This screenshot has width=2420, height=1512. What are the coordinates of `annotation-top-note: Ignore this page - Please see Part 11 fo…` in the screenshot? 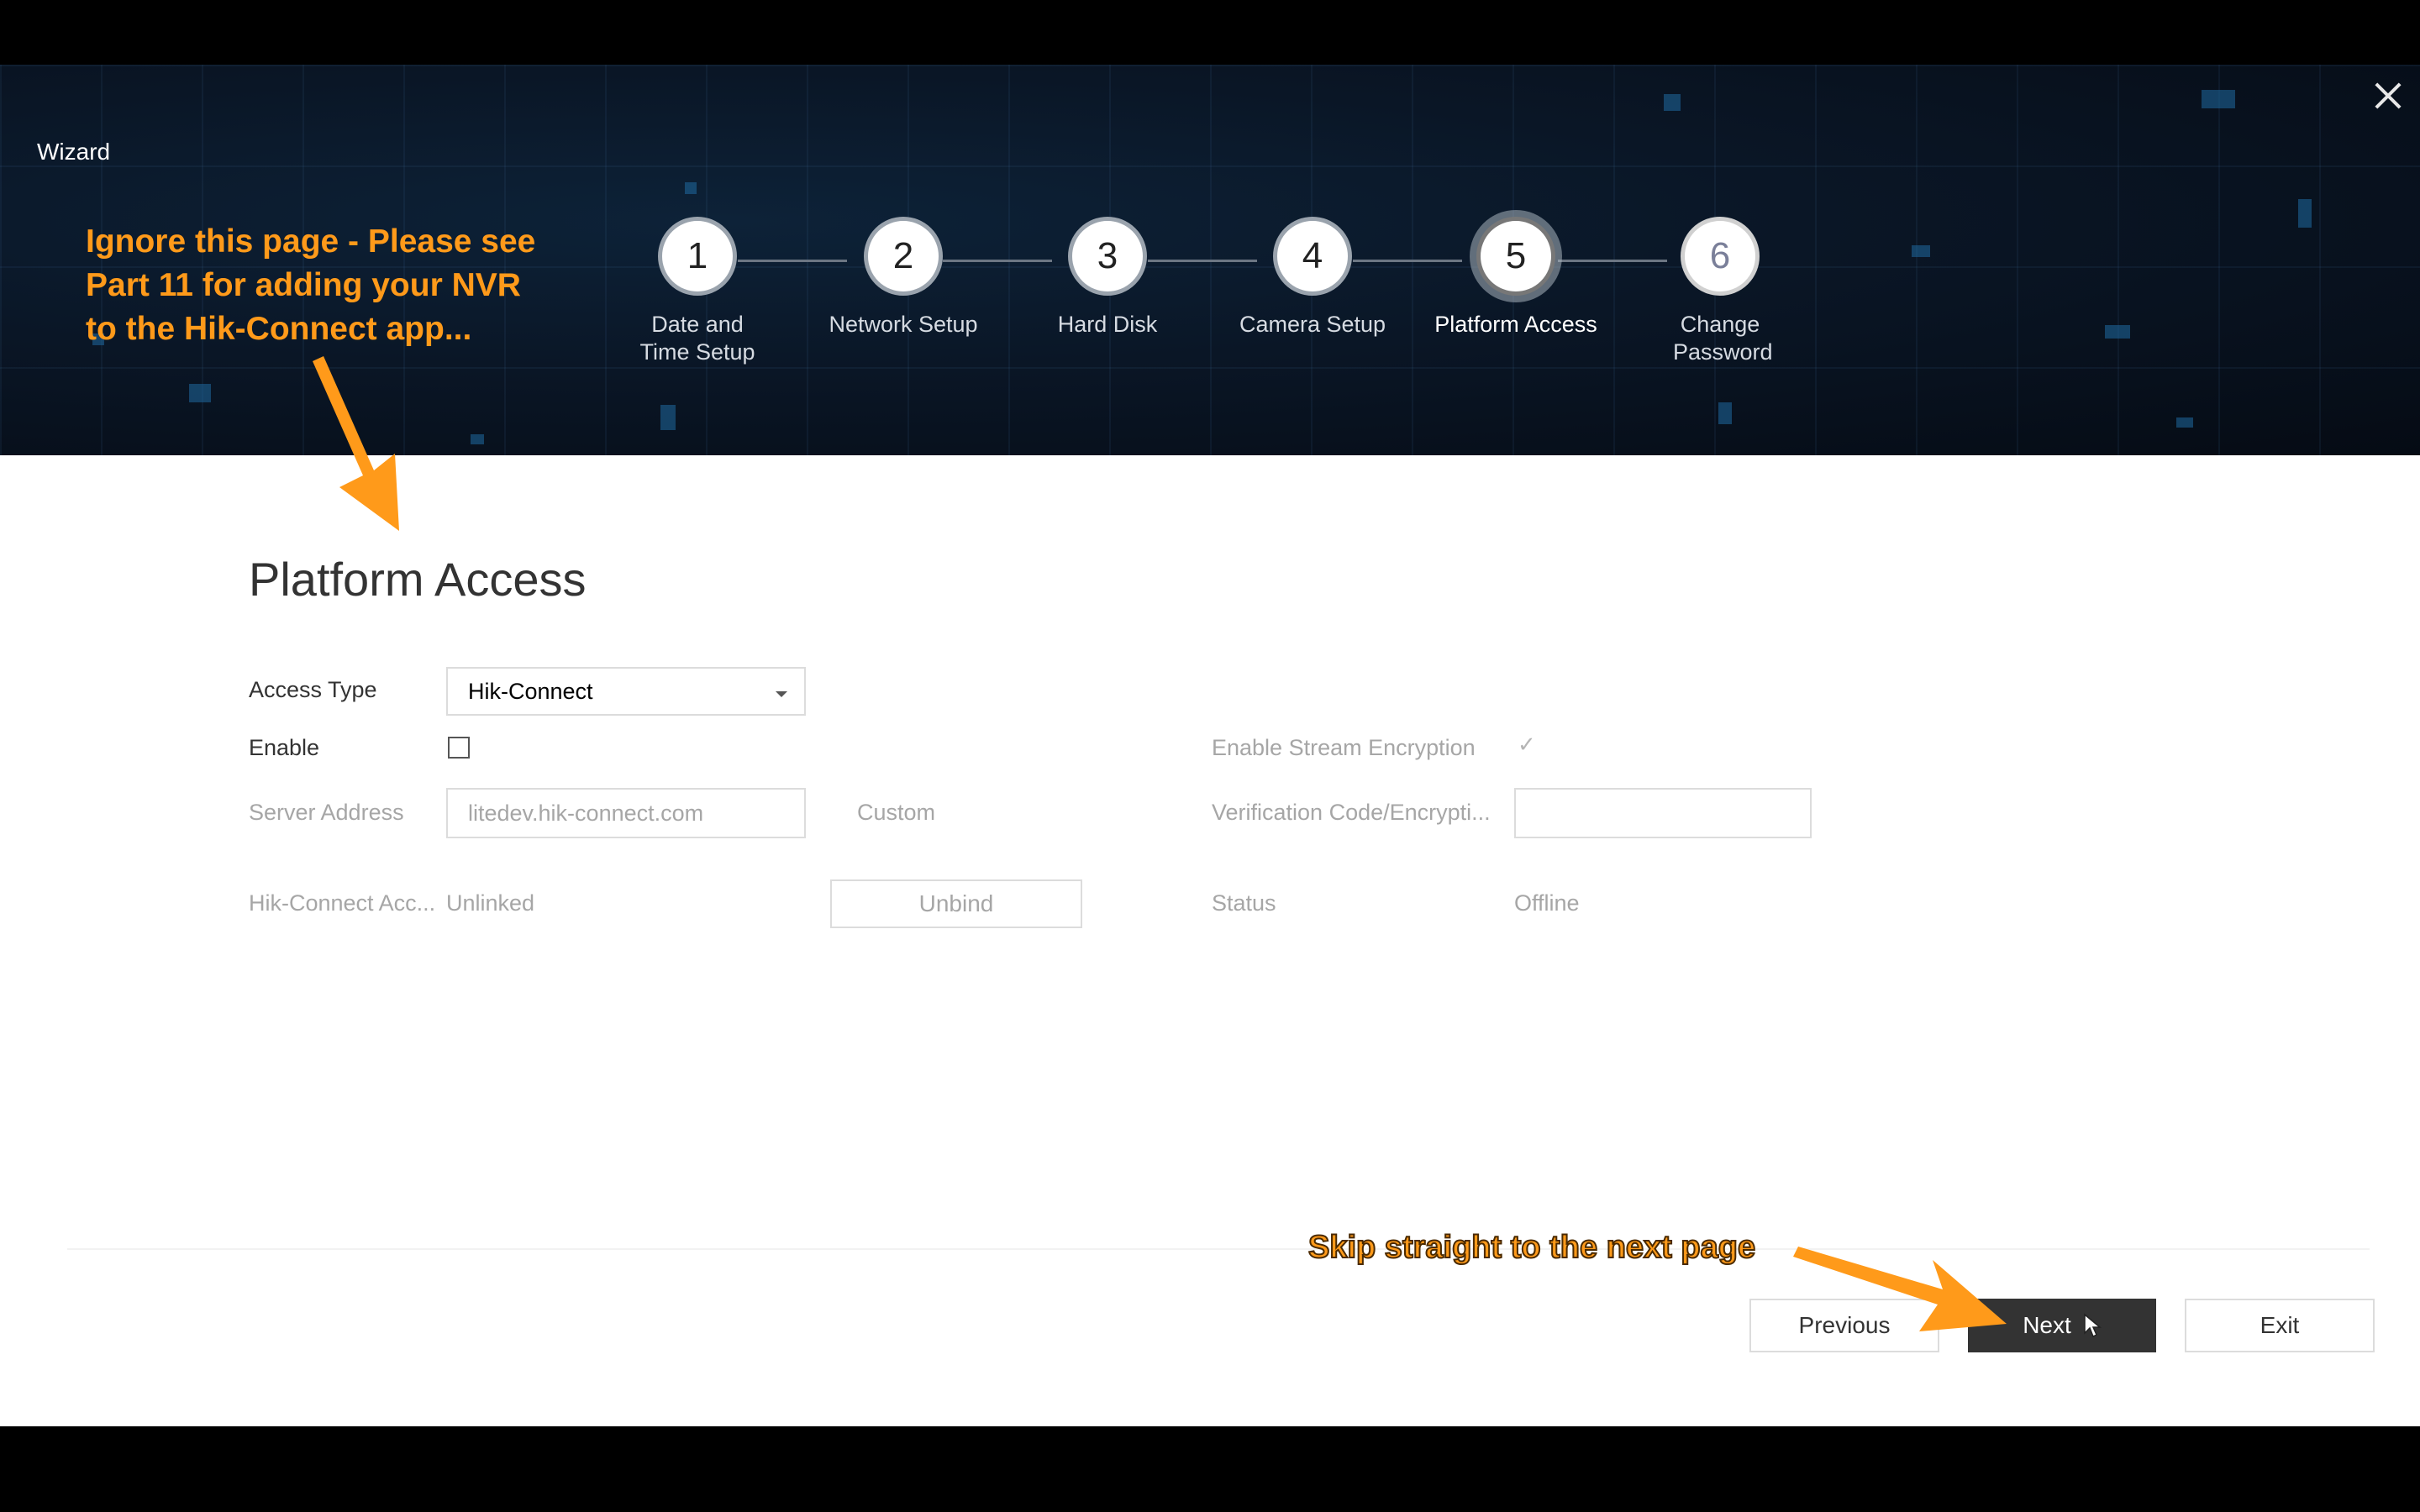 It's located at (310, 285).